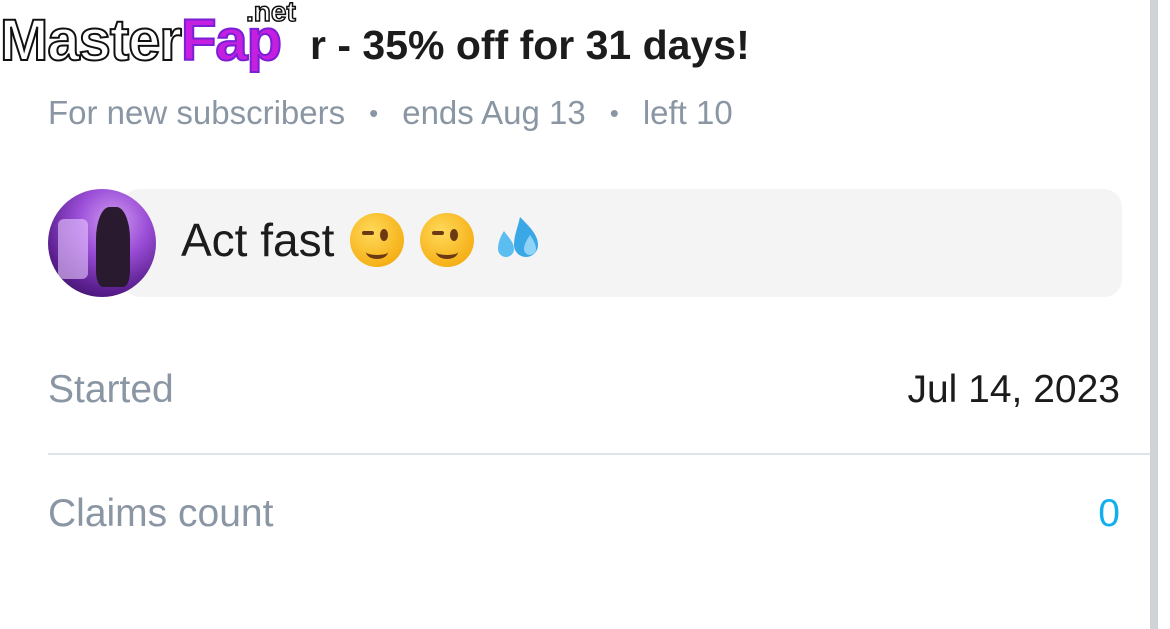 The width and height of the screenshot is (1170, 629). Describe the element at coordinates (73, 249) in the screenshot. I see `avatar-light` at that location.